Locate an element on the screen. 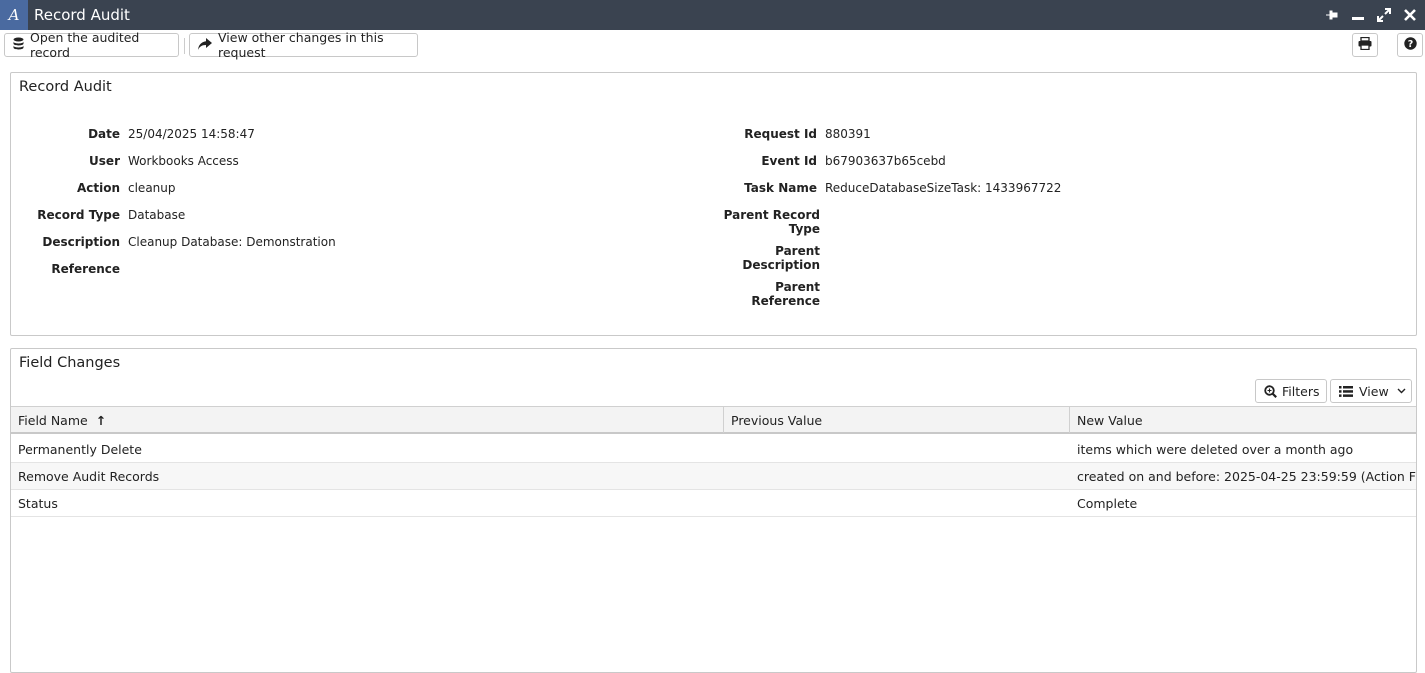 This screenshot has width=1425, height=673. description-value: Cleanup Database: Demonstration is located at coordinates (232, 242).